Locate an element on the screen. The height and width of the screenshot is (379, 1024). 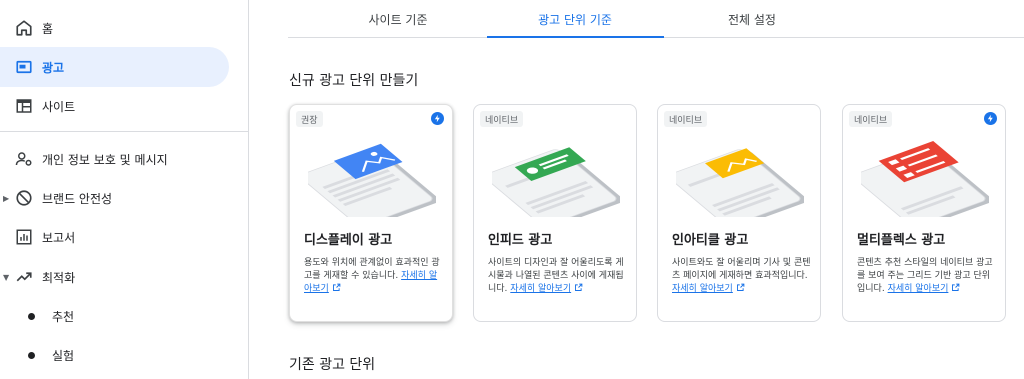
sites-icon is located at coordinates (24, 106).